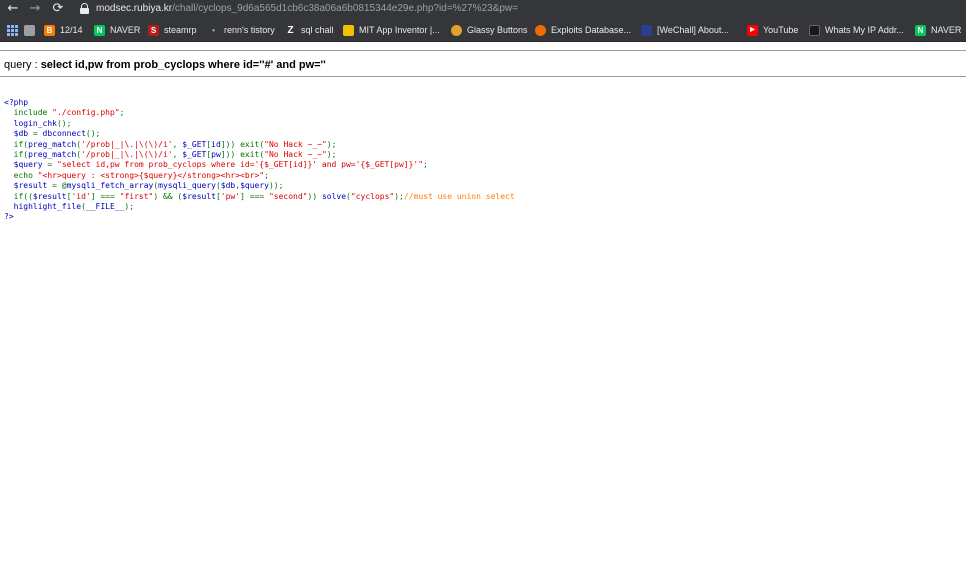  Describe the element at coordinates (314, 196) in the screenshot. I see `code-token: ))` at that location.